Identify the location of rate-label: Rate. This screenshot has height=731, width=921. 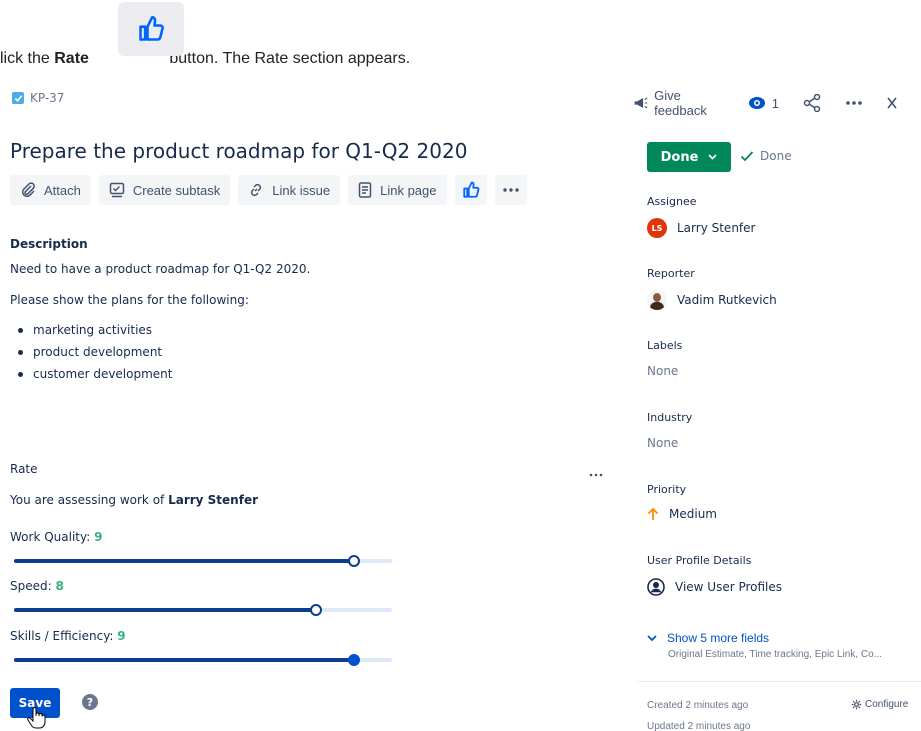
(24, 469).